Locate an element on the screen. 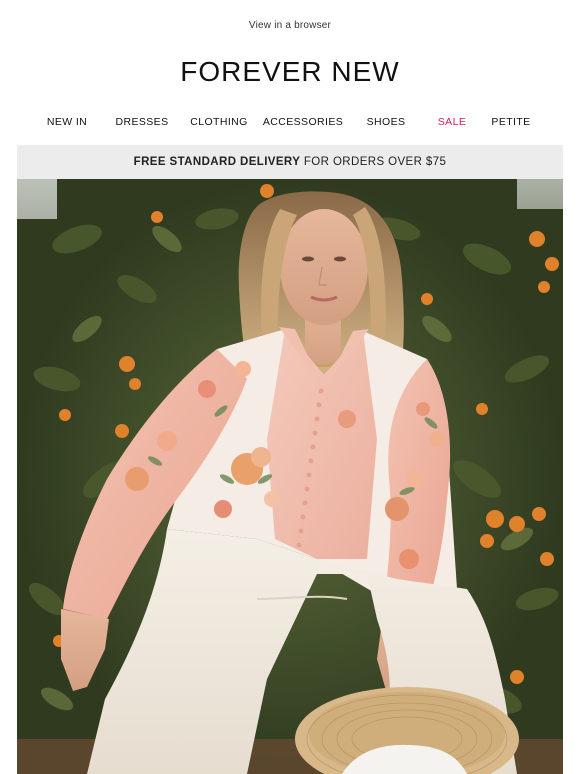 The height and width of the screenshot is (774, 580). delivery-banner-text: FOR ORDERS OVER $75 is located at coordinates (373, 162).